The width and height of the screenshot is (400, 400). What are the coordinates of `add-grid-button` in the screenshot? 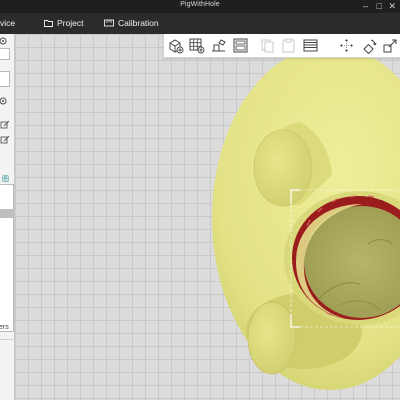 It's located at (196, 45).